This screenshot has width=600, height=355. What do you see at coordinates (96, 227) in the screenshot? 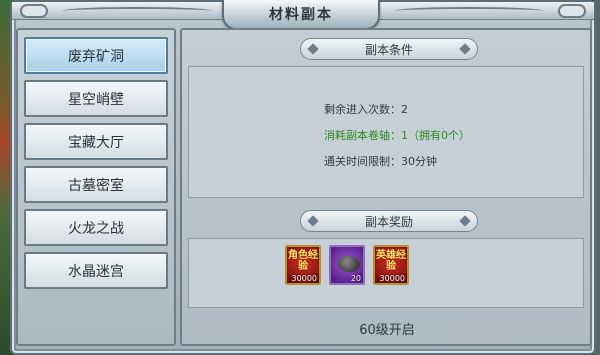
I see `sidebar-item-fire-dragon-battle: 火龙之战` at bounding box center [96, 227].